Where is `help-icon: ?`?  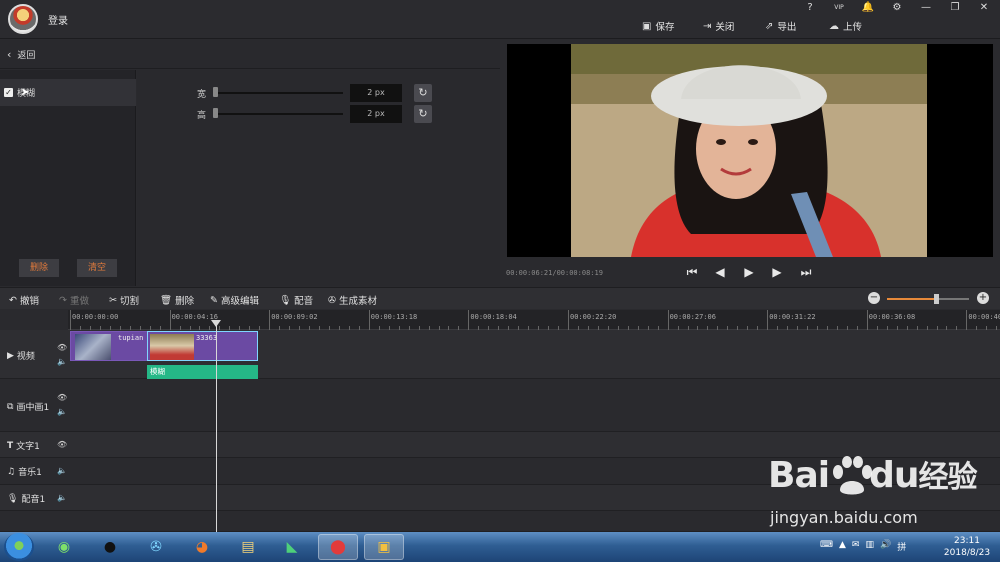
help-icon: ? is located at coordinates (810, 8).